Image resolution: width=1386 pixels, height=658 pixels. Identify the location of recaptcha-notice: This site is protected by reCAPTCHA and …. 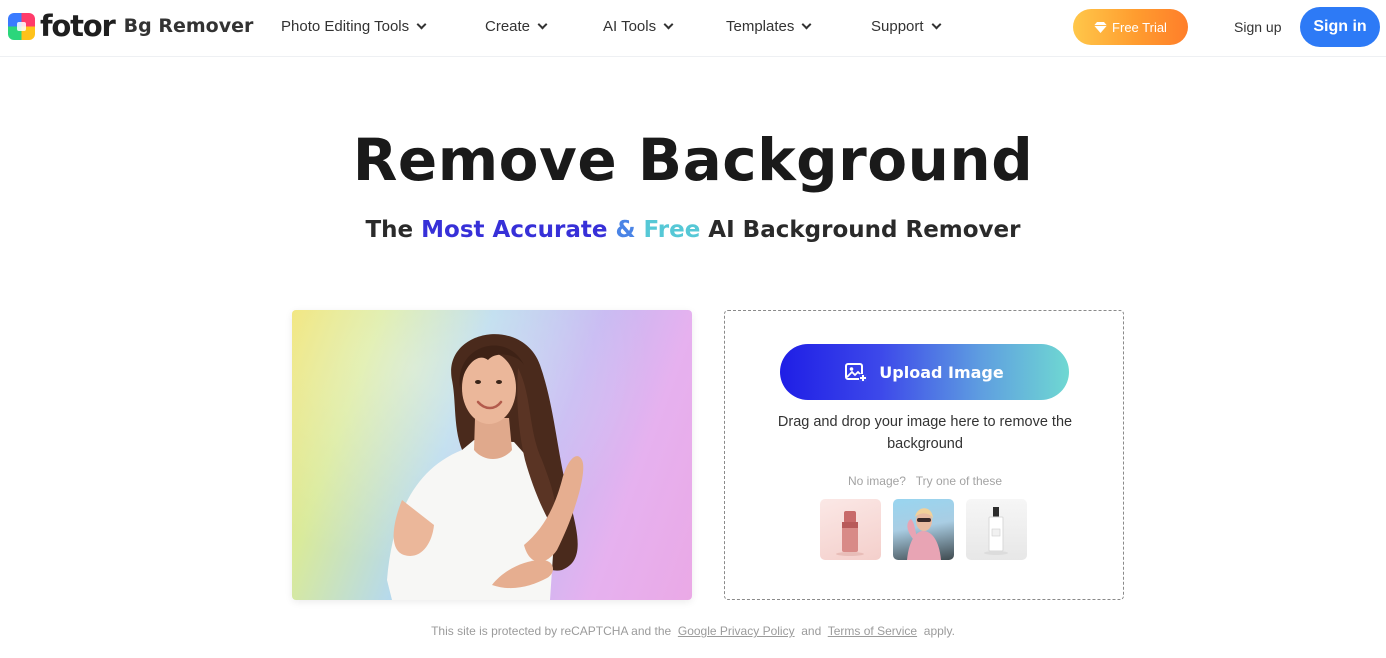
(693, 631).